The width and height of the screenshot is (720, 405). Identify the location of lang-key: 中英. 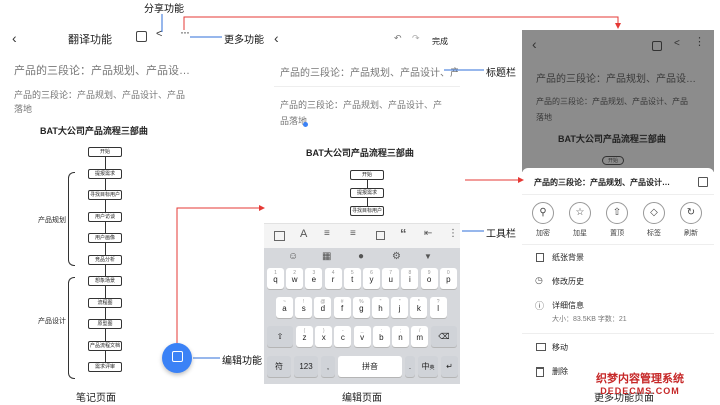
(428, 366).